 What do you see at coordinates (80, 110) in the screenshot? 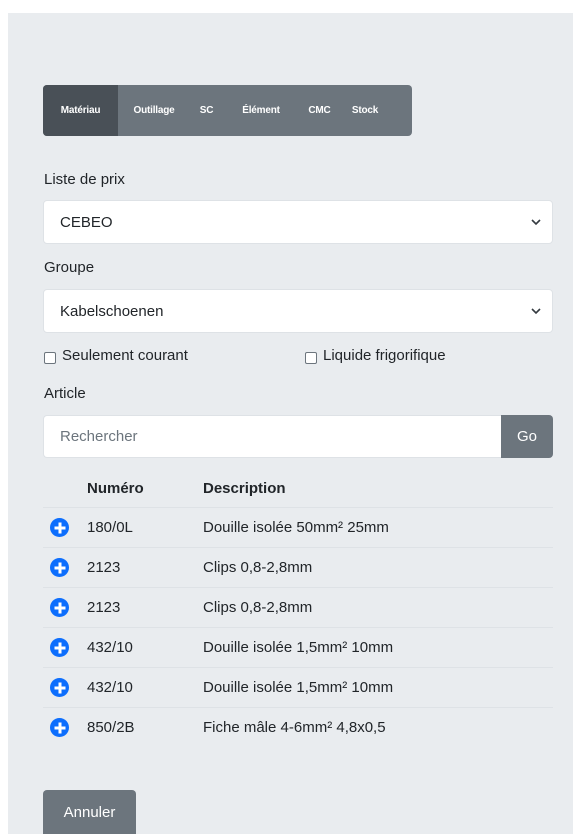
I see `tab-materiau: Matériau` at bounding box center [80, 110].